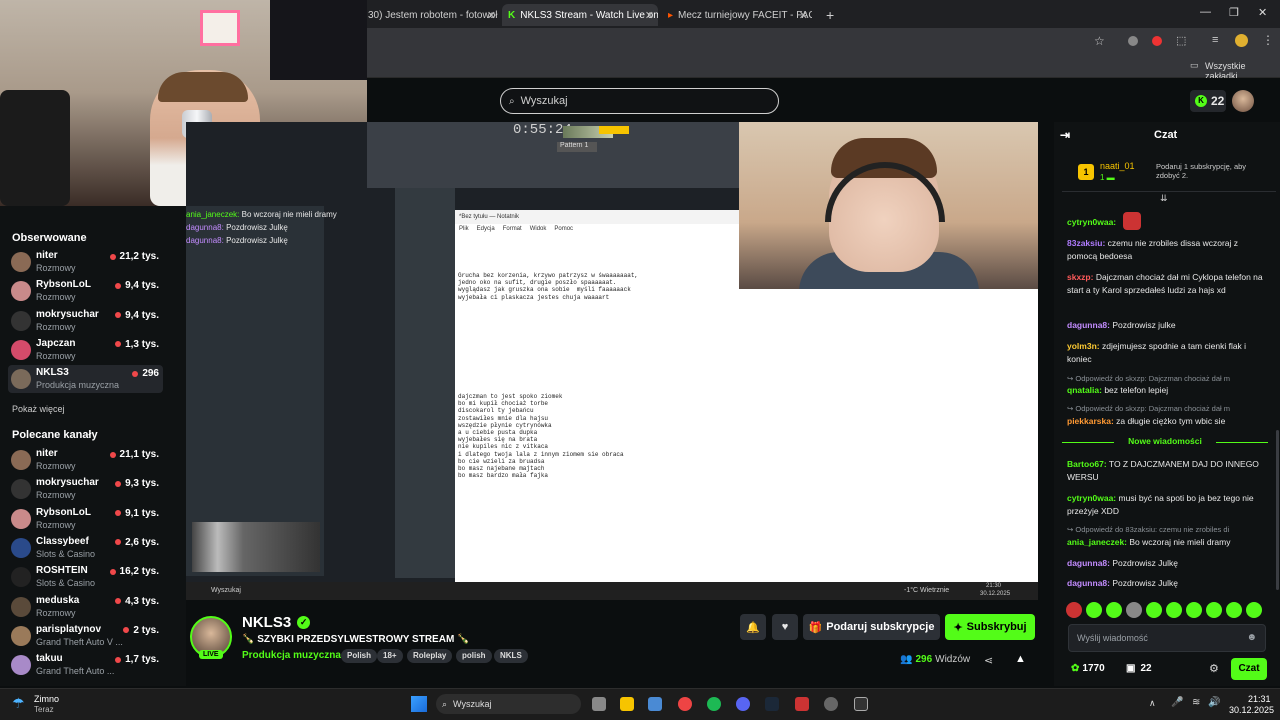  What do you see at coordinates (1214, 668) in the screenshot?
I see `settings-gear-icon: ⚙` at bounding box center [1214, 668].